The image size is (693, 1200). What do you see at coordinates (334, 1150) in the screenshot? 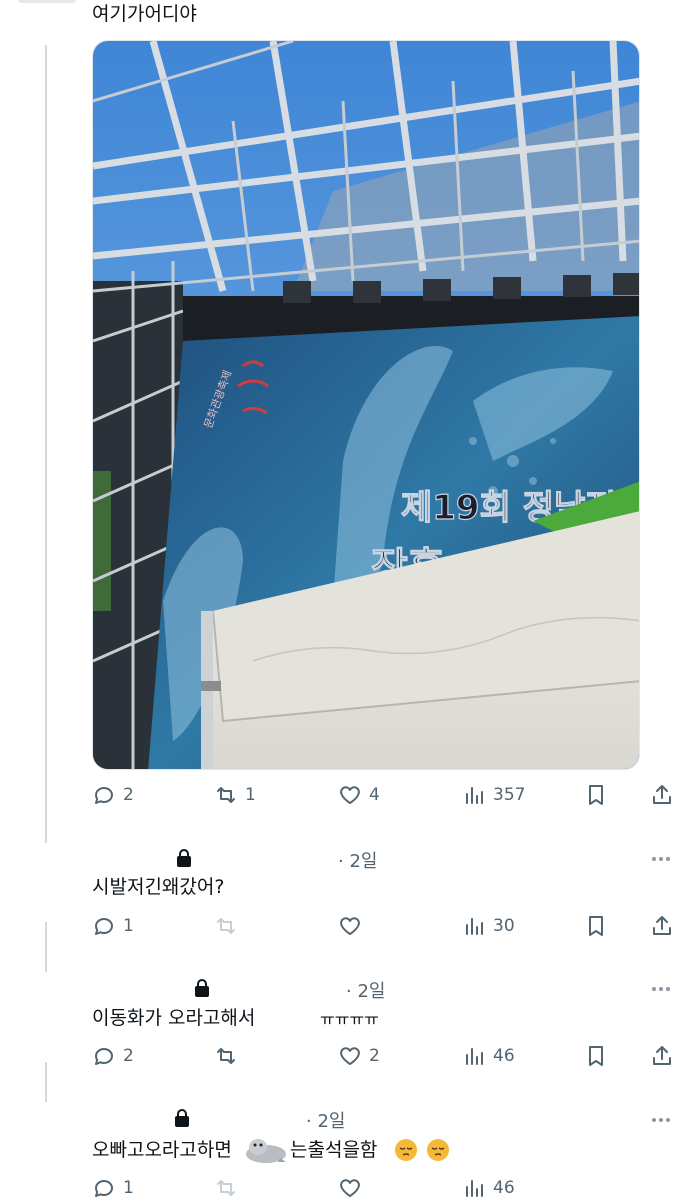
I see `reply-text-suffix: 는출석을함` at bounding box center [334, 1150].